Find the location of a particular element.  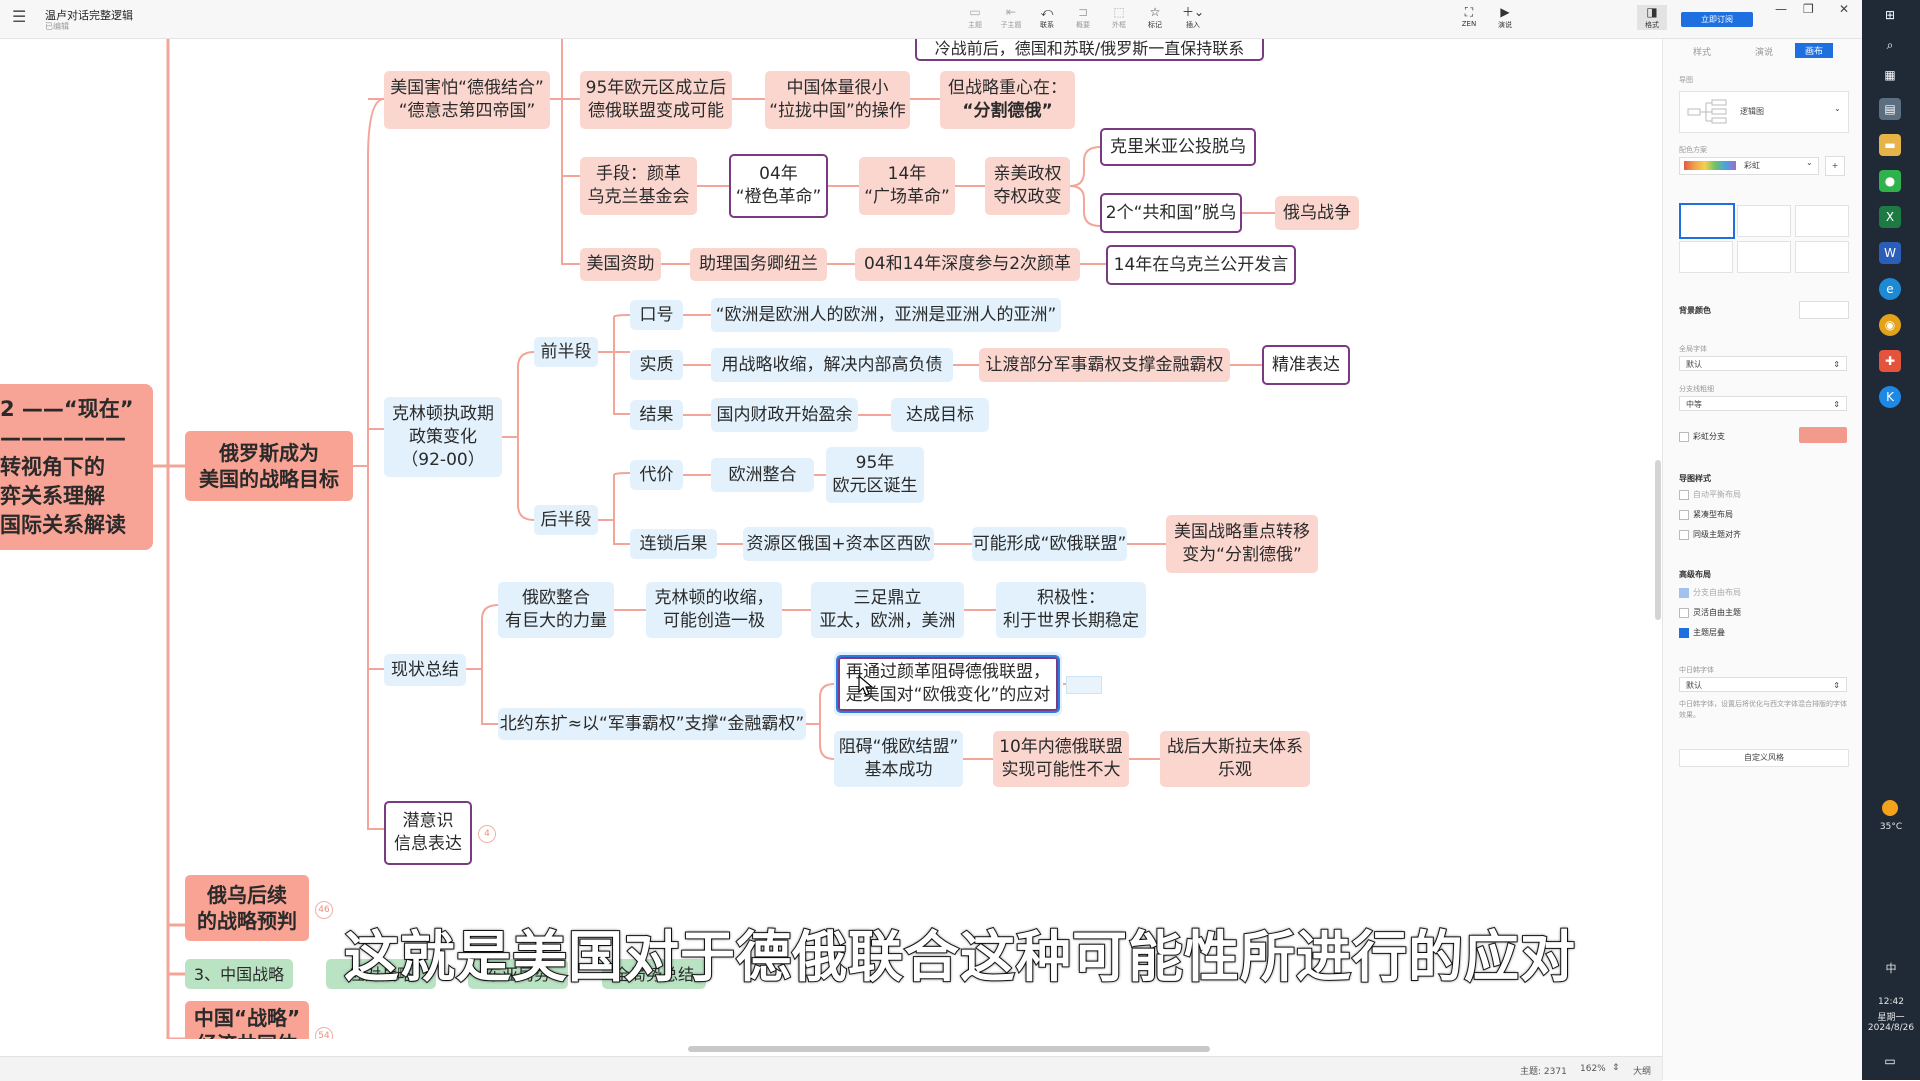

topic-nato-expansion: 北约东扩≈以“军事霸权”支撑“金融霸权” is located at coordinates (652, 724).